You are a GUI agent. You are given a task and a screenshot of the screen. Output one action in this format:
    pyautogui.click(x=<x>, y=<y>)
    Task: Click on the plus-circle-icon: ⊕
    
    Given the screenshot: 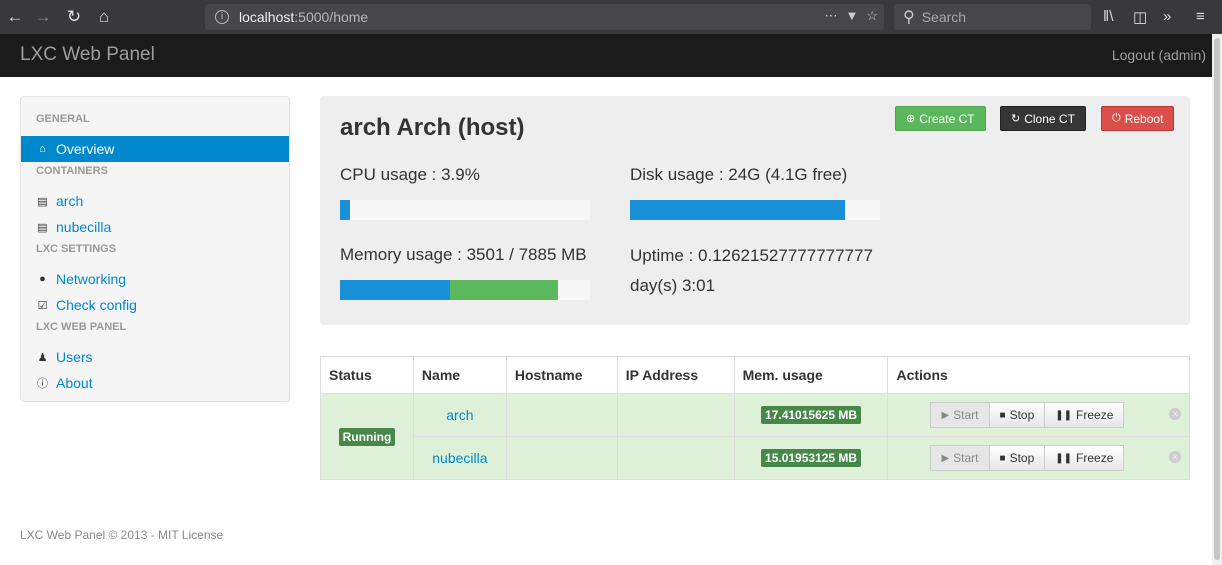 What is the action you would take?
    pyautogui.click(x=911, y=119)
    